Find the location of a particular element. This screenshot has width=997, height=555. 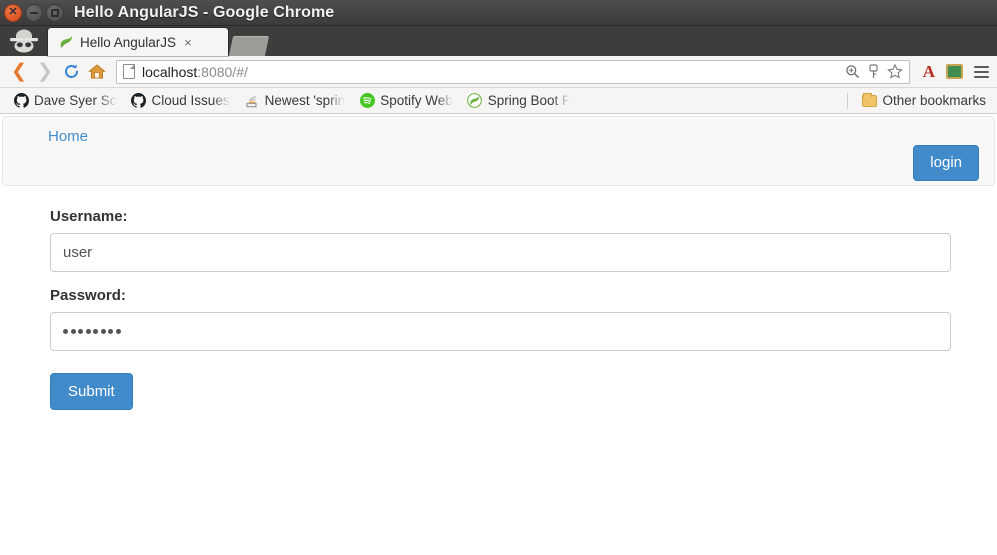

password-label: Password: is located at coordinates (88, 295).